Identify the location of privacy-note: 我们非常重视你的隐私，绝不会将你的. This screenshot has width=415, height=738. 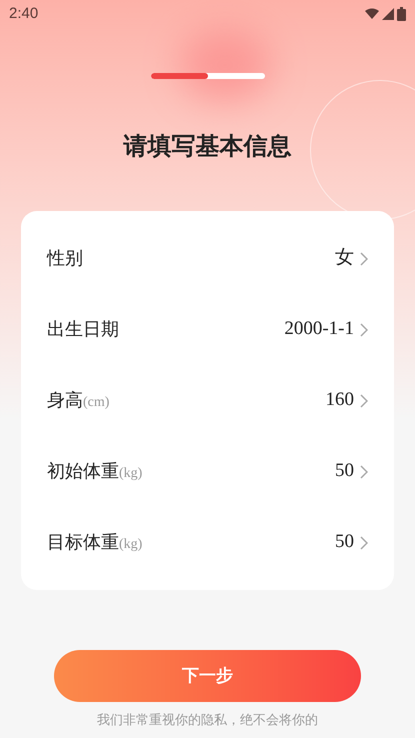
(207, 720).